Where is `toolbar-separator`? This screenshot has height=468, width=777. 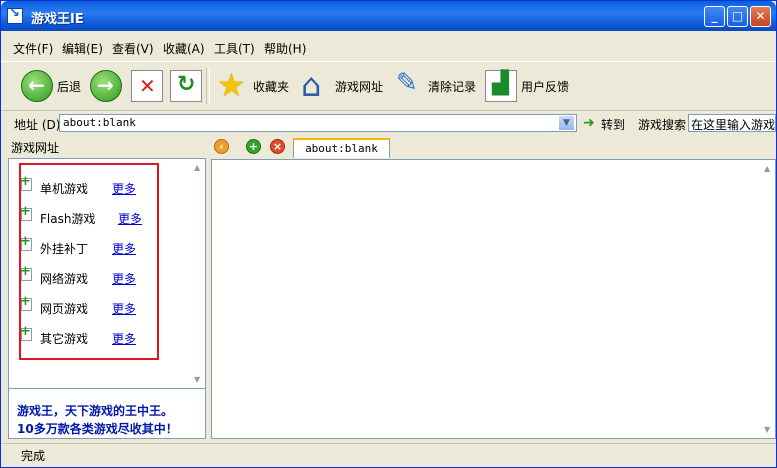 toolbar-separator is located at coordinates (208, 86).